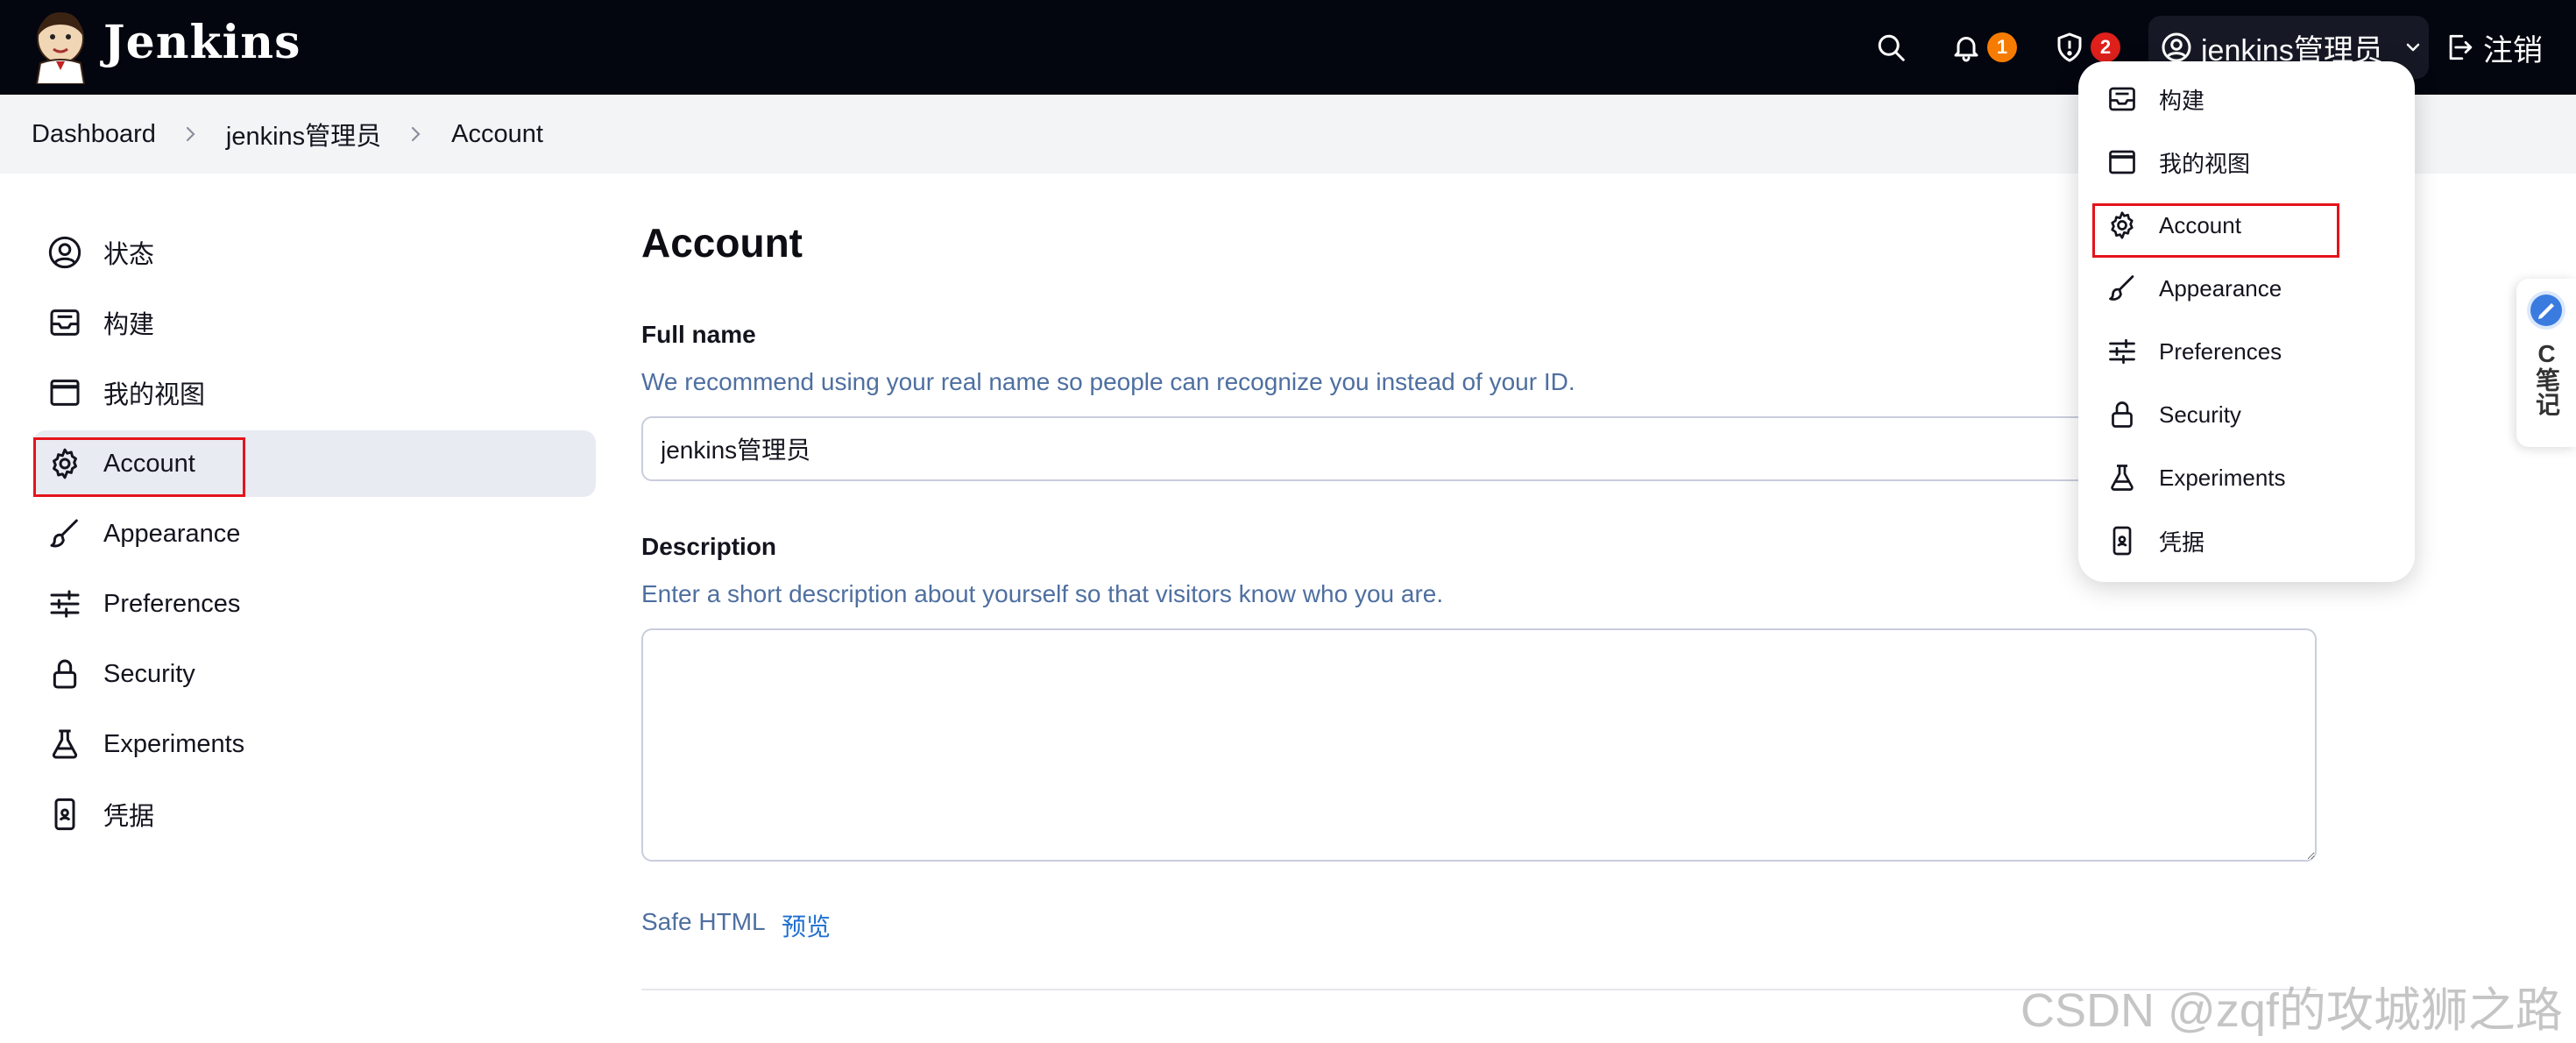 This screenshot has width=2576, height=1043. What do you see at coordinates (2200, 414) in the screenshot?
I see `menu-item-label: Security` at bounding box center [2200, 414].